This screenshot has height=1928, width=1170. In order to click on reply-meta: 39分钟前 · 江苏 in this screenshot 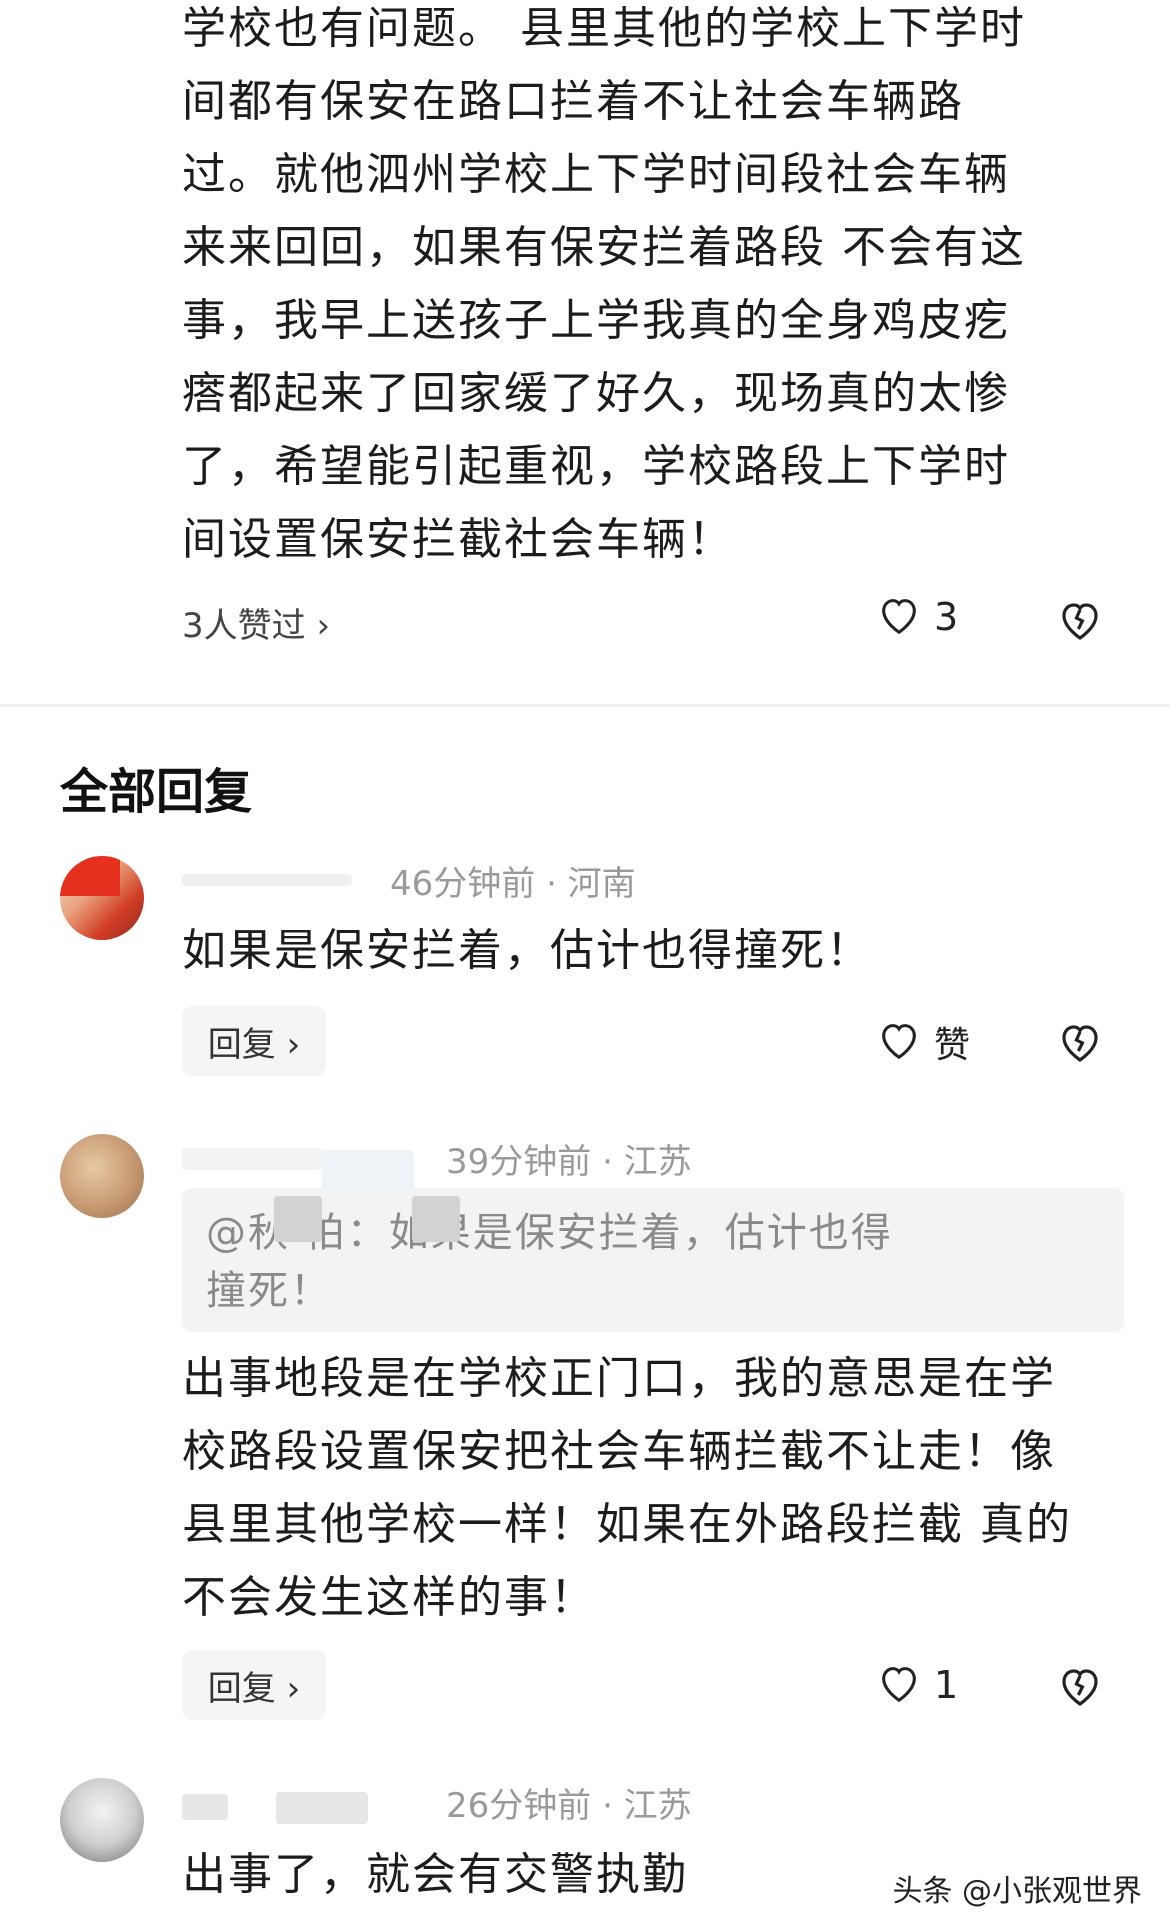, I will do `click(569, 1162)`.